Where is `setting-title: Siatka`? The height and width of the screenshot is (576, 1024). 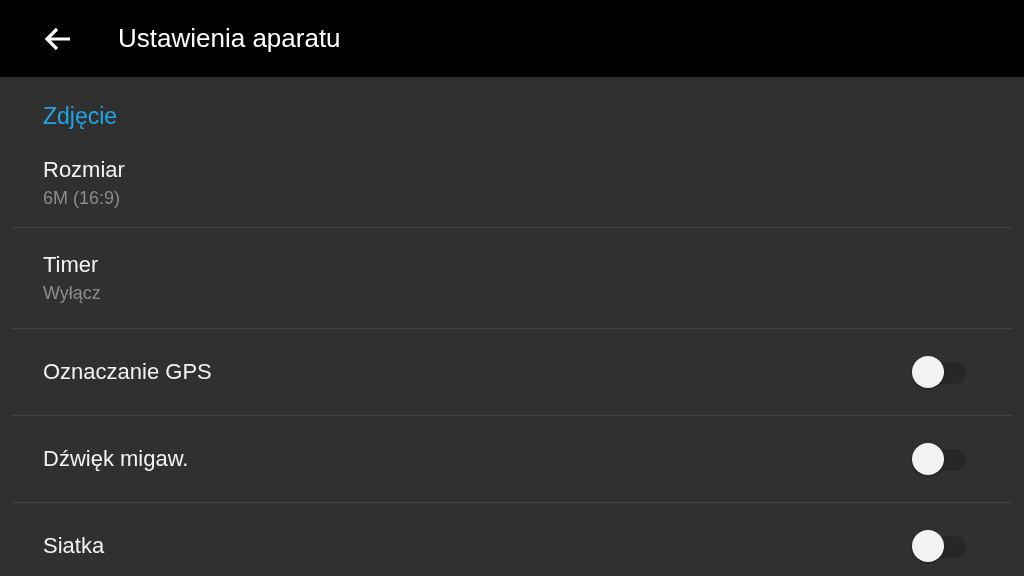
setting-title: Siatka is located at coordinates (74, 546).